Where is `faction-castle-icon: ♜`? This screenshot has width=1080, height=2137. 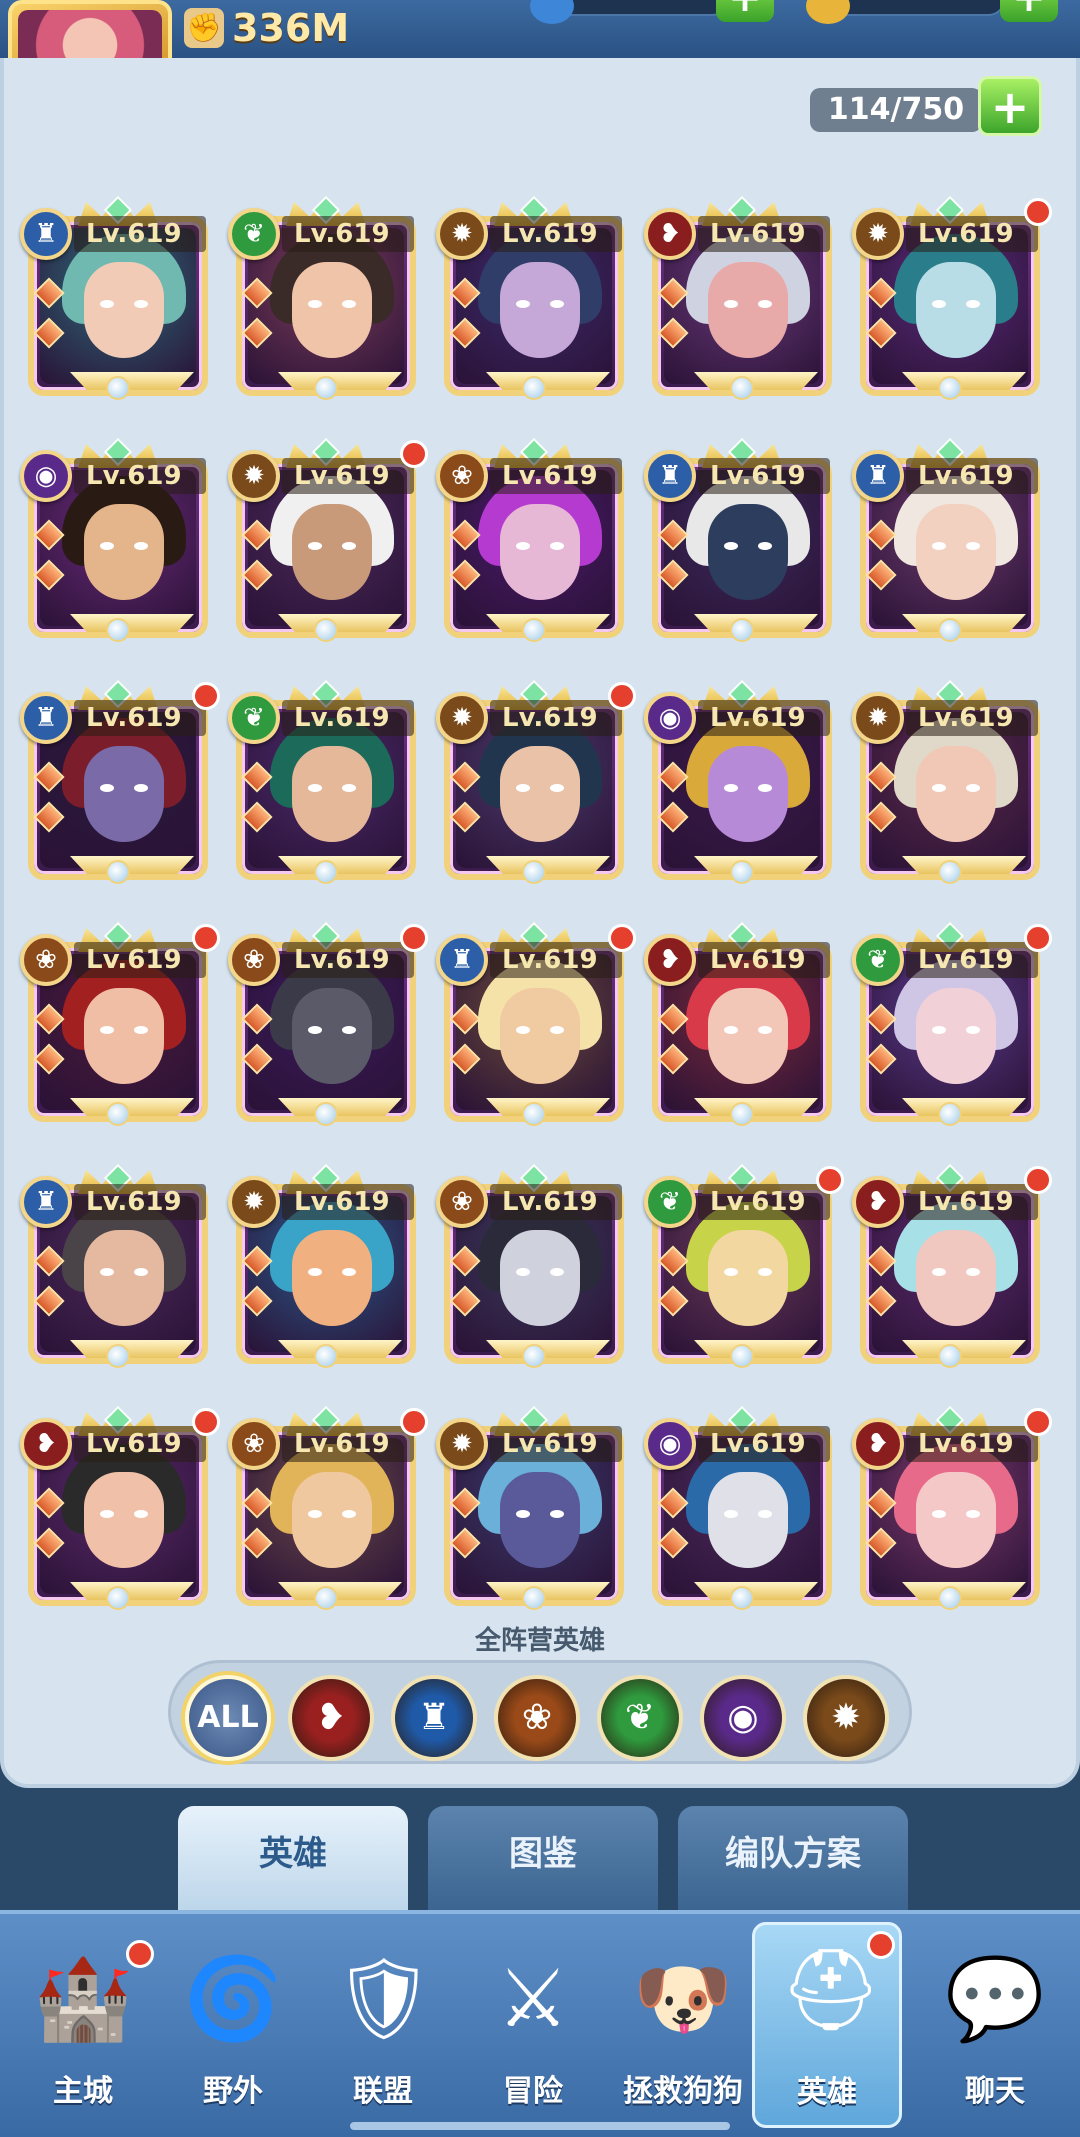
faction-castle-icon: ♜ is located at coordinates (46, 234).